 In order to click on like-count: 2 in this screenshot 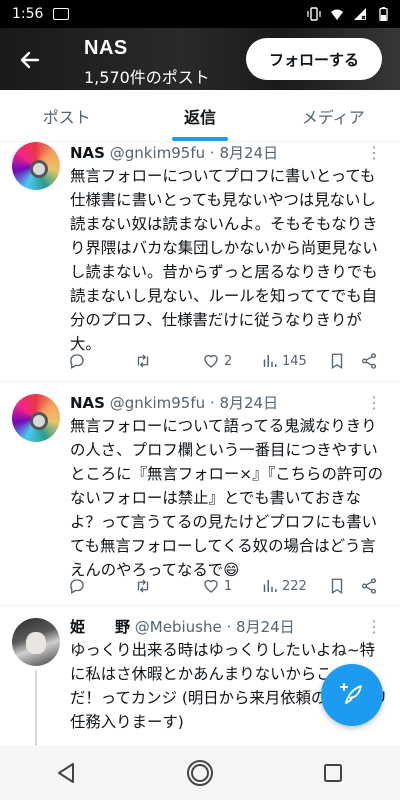, I will do `click(228, 361)`.